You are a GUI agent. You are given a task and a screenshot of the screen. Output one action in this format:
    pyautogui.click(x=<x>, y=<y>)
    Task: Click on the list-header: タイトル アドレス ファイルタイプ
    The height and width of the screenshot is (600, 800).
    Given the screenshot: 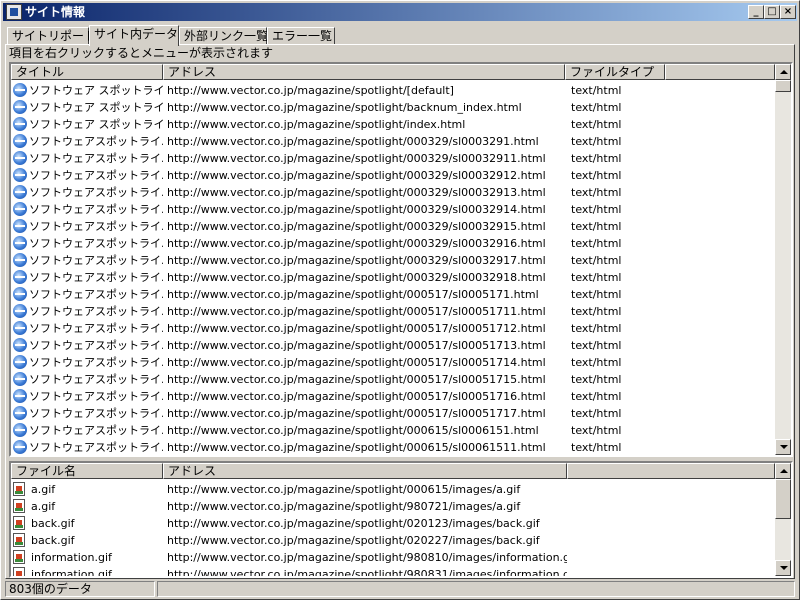 What is the action you would take?
    pyautogui.click(x=393, y=72)
    